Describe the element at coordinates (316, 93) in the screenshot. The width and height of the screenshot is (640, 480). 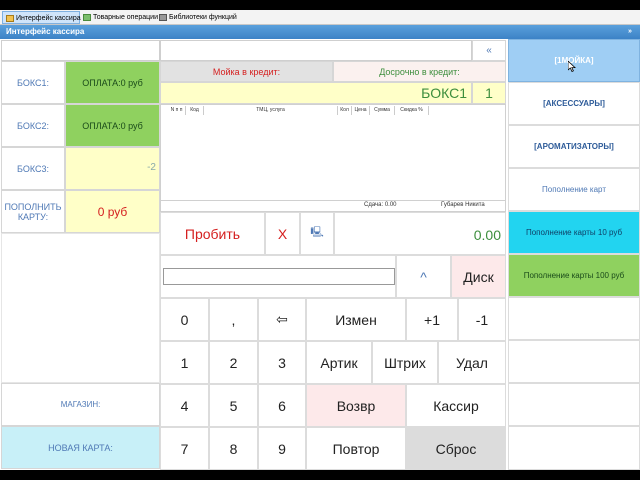
I see `selected-box-name: БОКС1` at that location.